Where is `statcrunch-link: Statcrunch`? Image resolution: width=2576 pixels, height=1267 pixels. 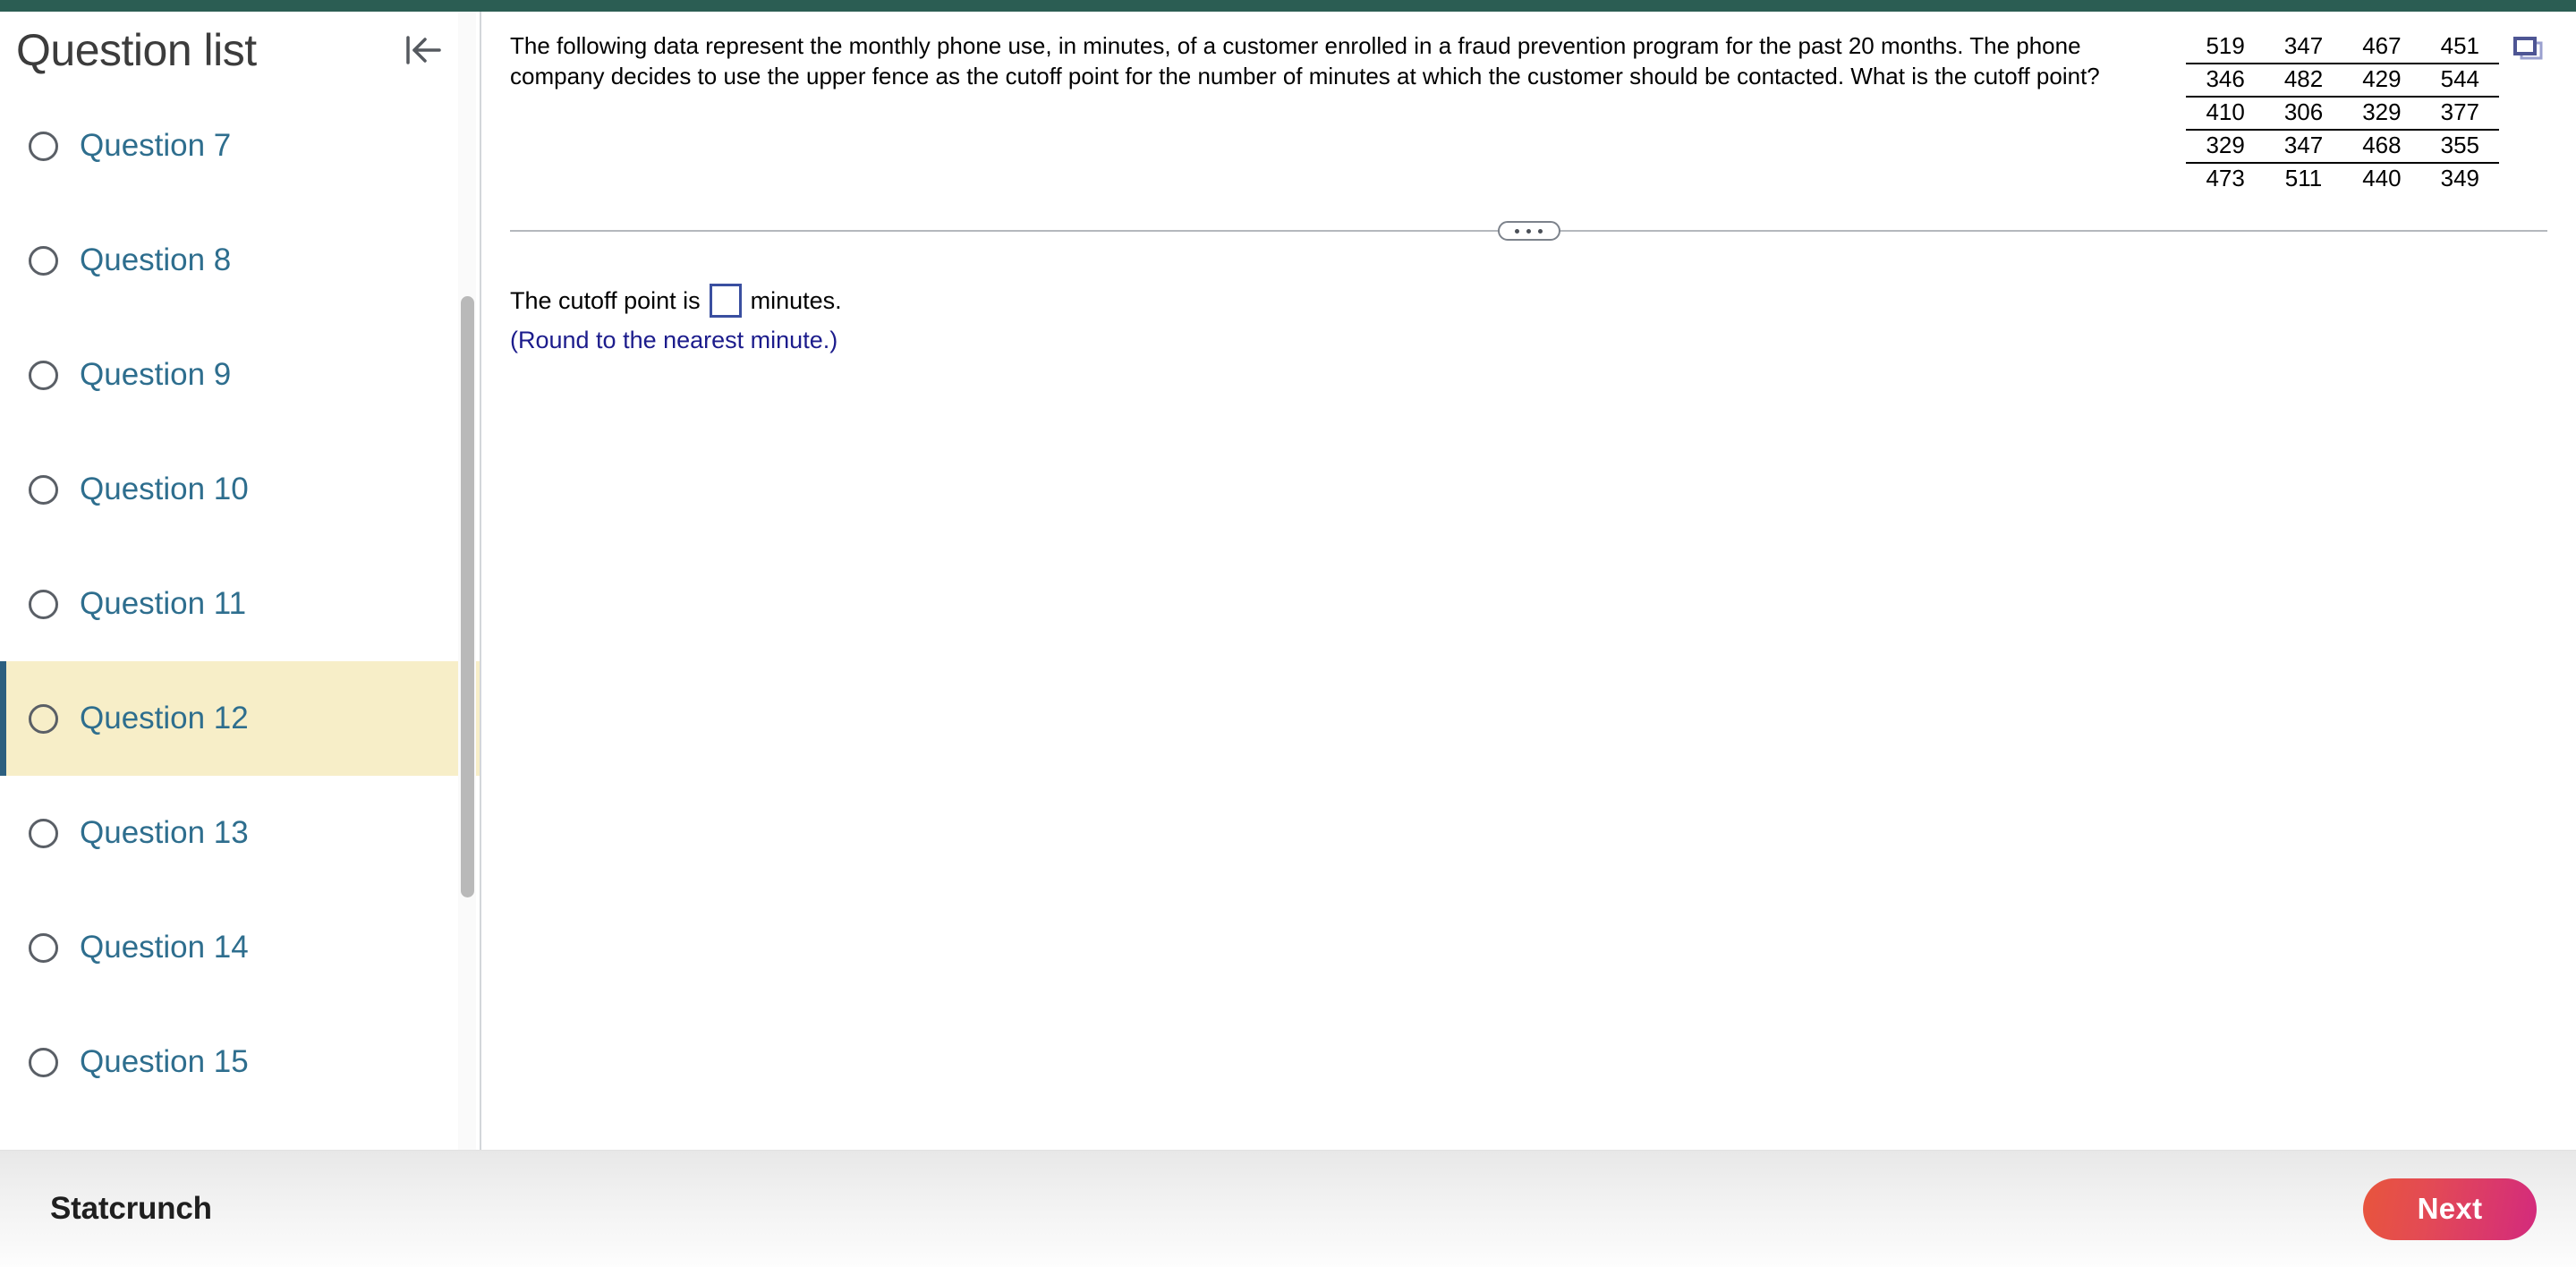 statcrunch-link: Statcrunch is located at coordinates (131, 1209).